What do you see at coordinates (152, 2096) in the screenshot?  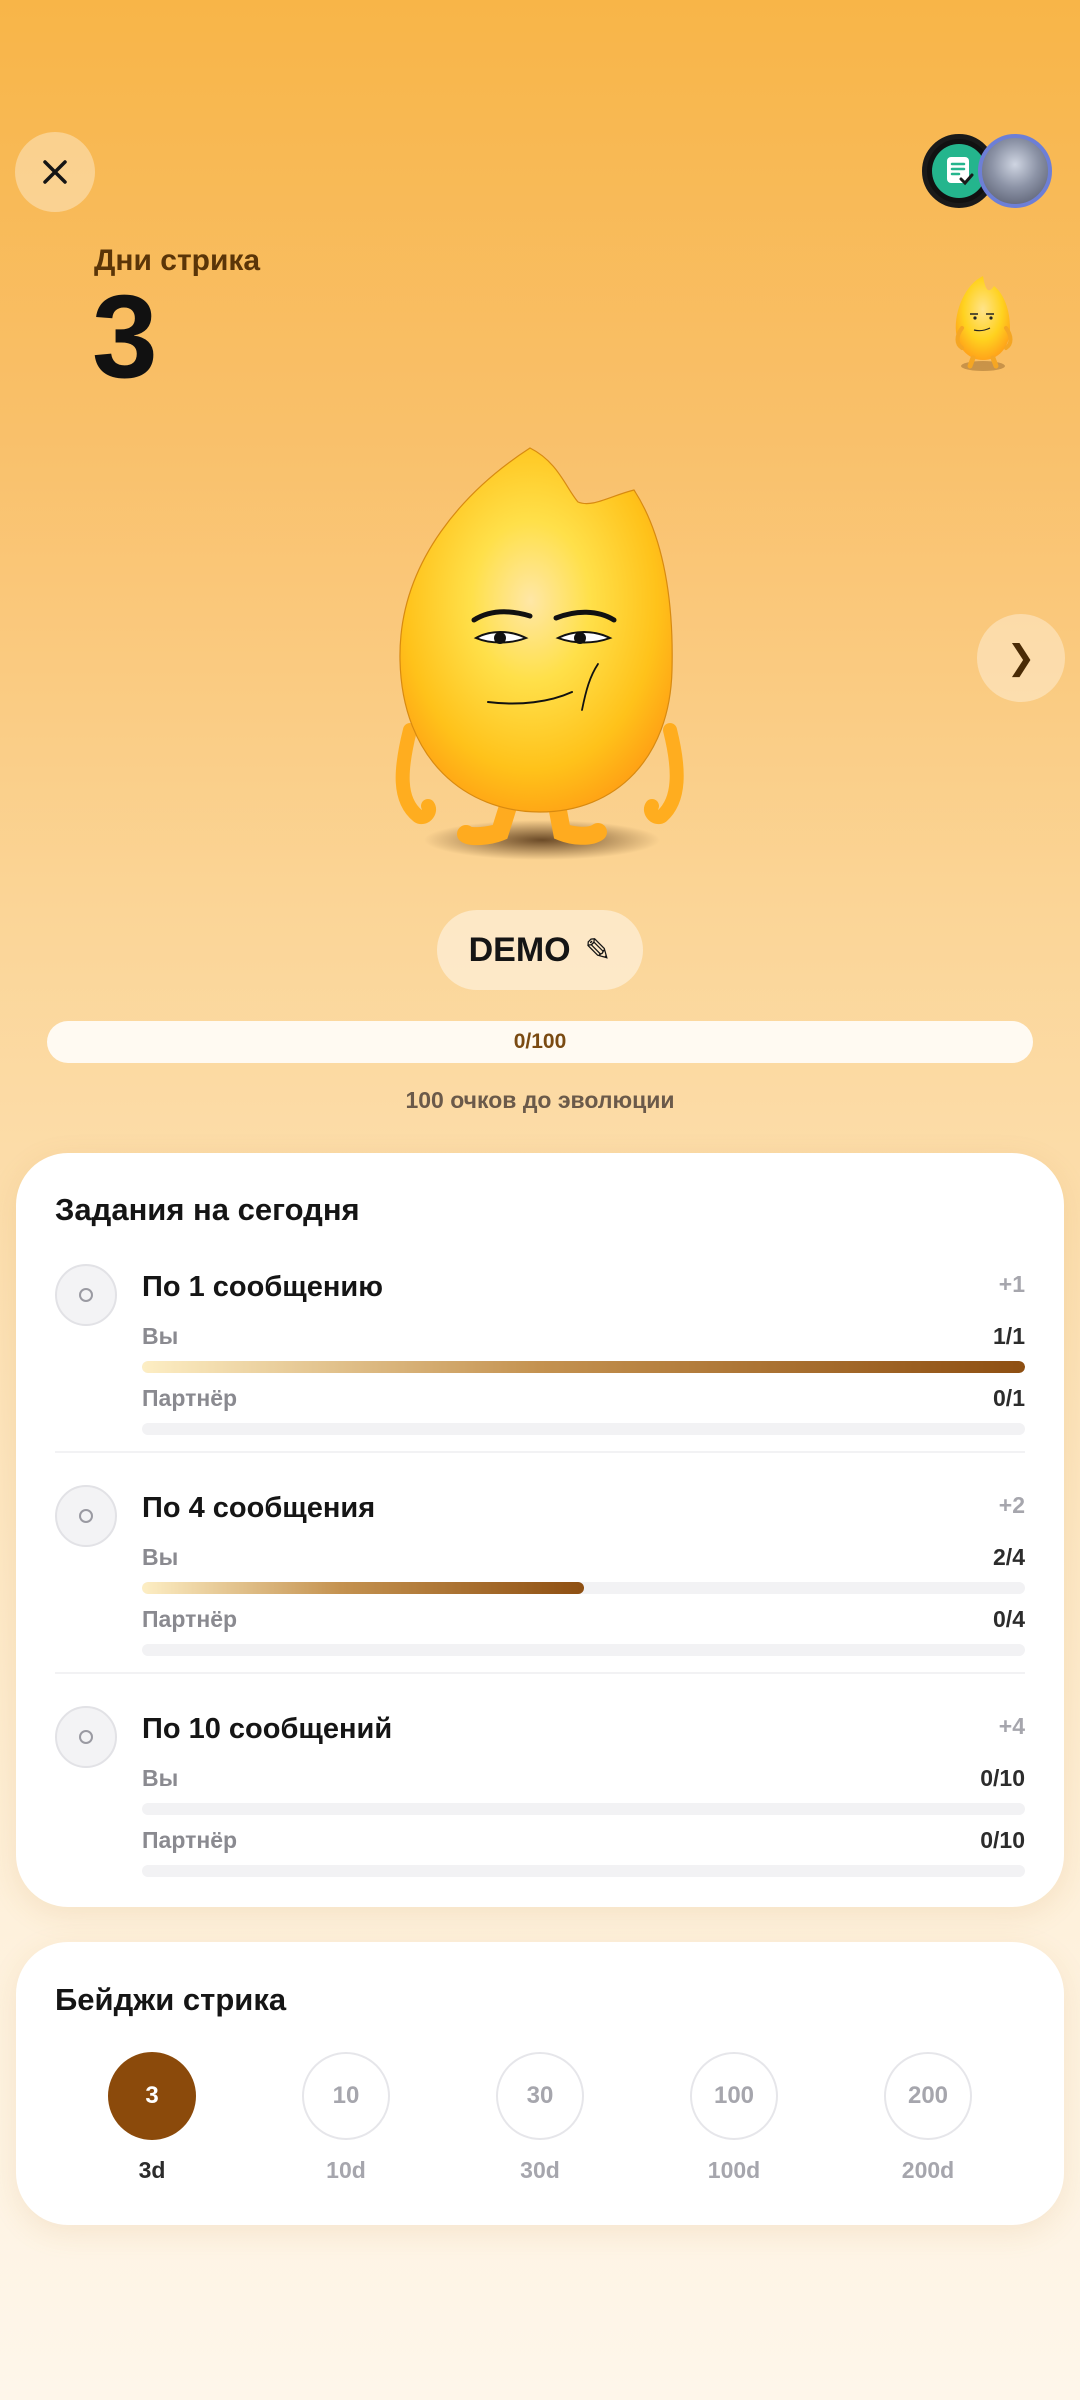 I see `badge-circle: 3` at bounding box center [152, 2096].